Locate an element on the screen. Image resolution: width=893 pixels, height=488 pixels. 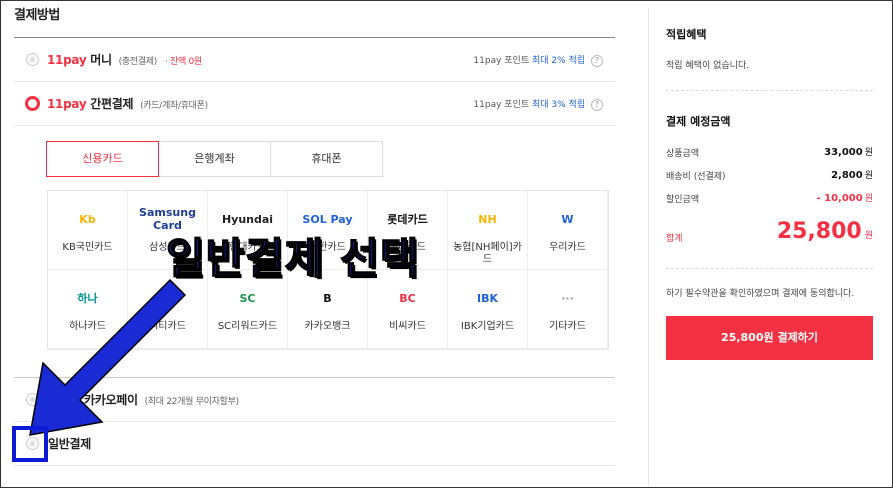
method-sub: (충전결제) is located at coordinates (138, 62).